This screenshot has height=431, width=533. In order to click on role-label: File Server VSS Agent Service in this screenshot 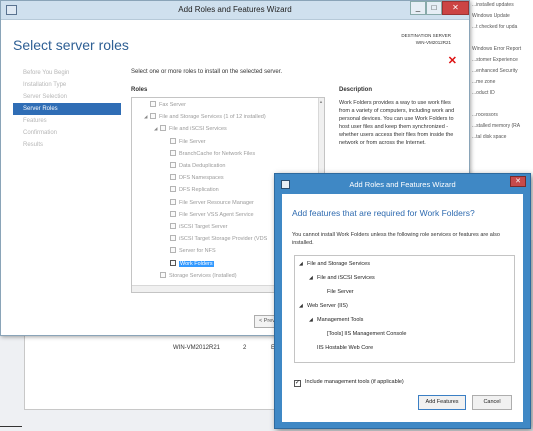, I will do `click(216, 214)`.